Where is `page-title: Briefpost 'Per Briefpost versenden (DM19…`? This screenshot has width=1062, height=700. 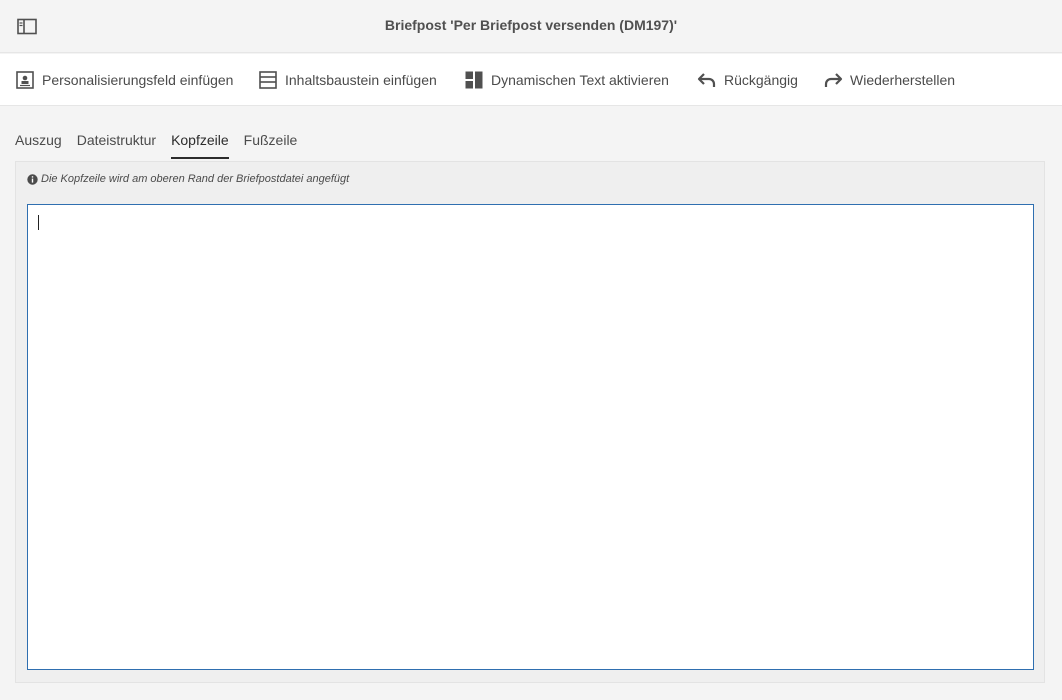
page-title: Briefpost 'Per Briefpost versenden (DM19… is located at coordinates (531, 25).